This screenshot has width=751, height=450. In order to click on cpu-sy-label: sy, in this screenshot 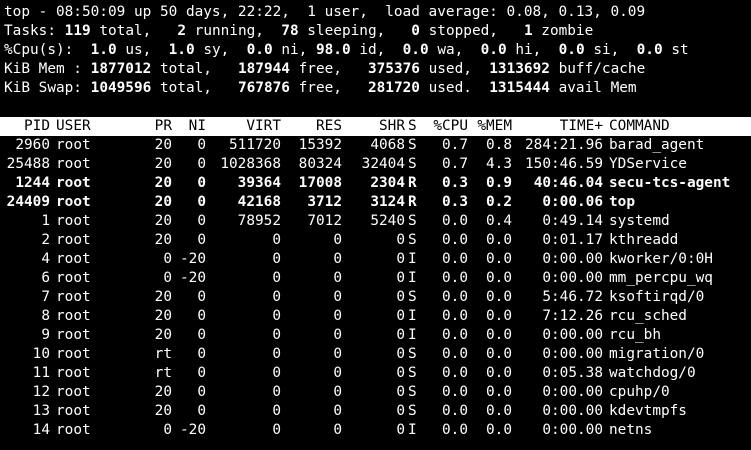, I will do `click(216, 50)`.